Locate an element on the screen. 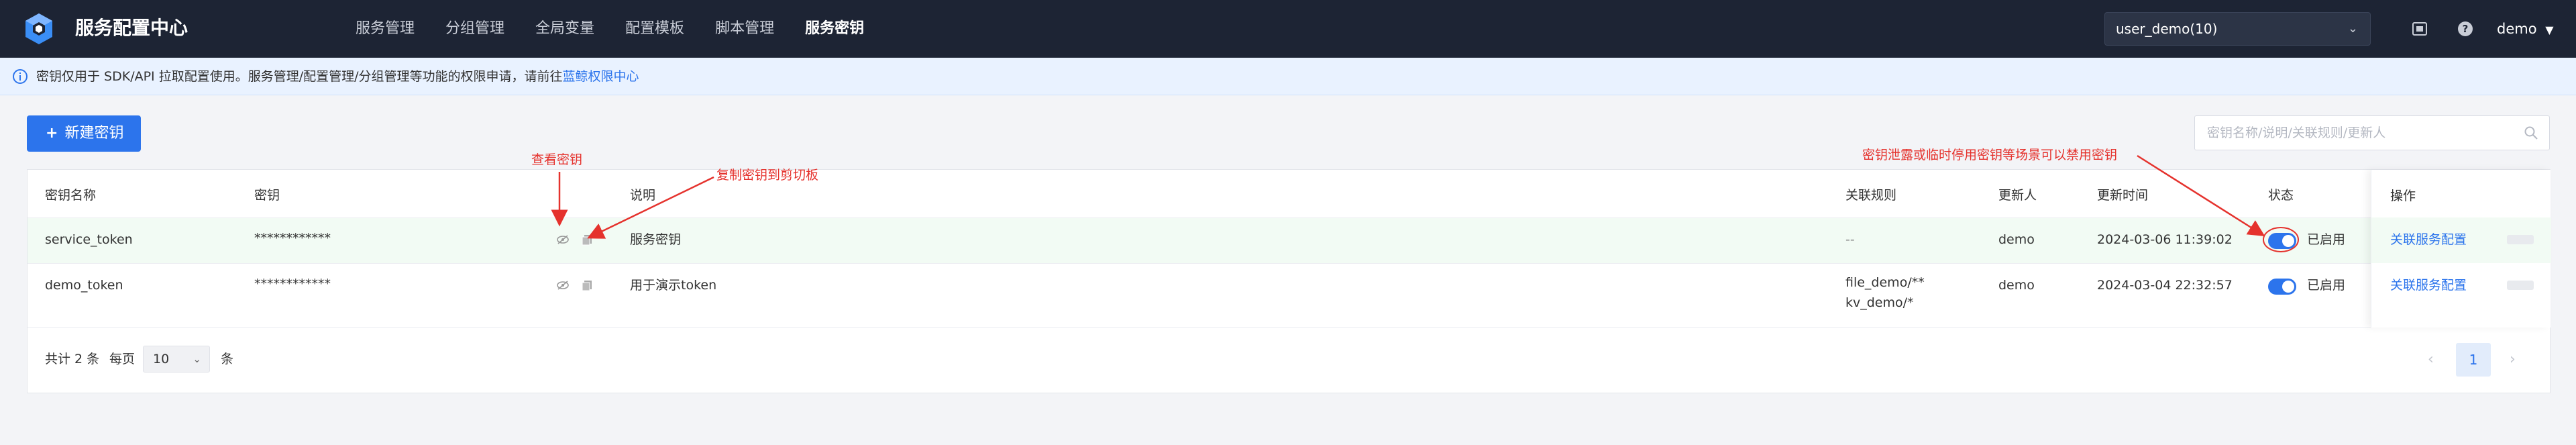  row-rule: -- is located at coordinates (1850, 239).